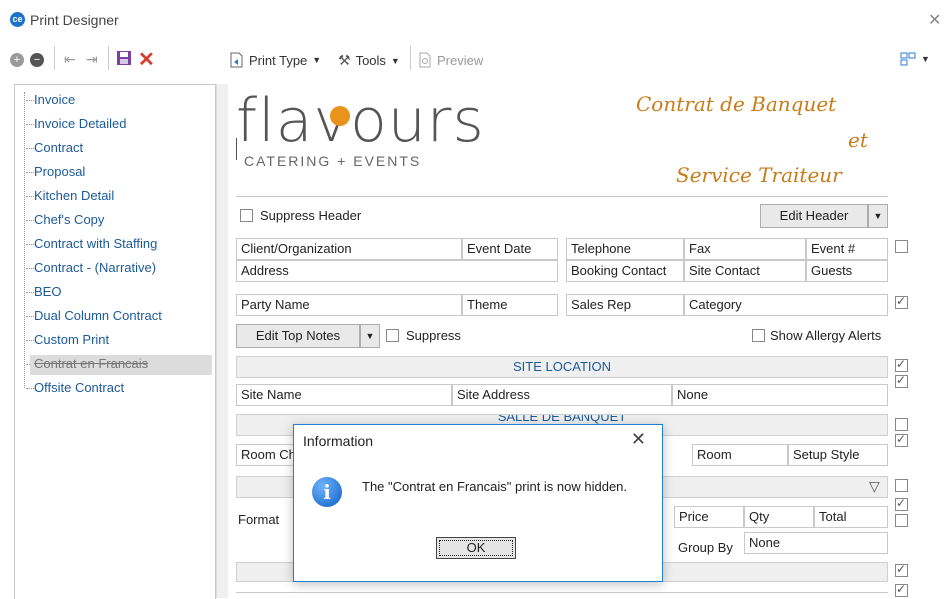 The image size is (946, 599). Describe the element at coordinates (266, 455) in the screenshot. I see `room-ch-field: Room Ch` at that location.